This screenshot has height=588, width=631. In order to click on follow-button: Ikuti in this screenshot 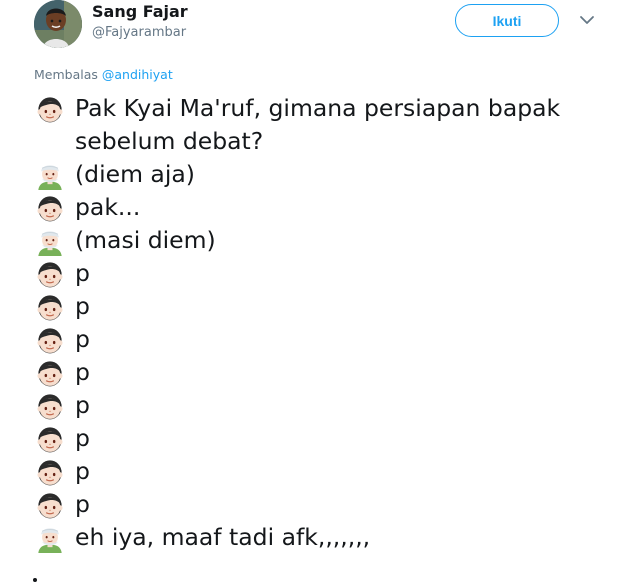, I will do `click(507, 20)`.